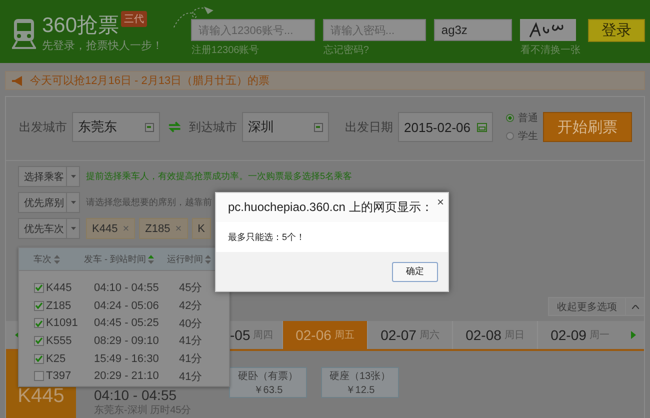 Image resolution: width=650 pixels, height=418 pixels. I want to click on right-arrow-icon, so click(633, 335).